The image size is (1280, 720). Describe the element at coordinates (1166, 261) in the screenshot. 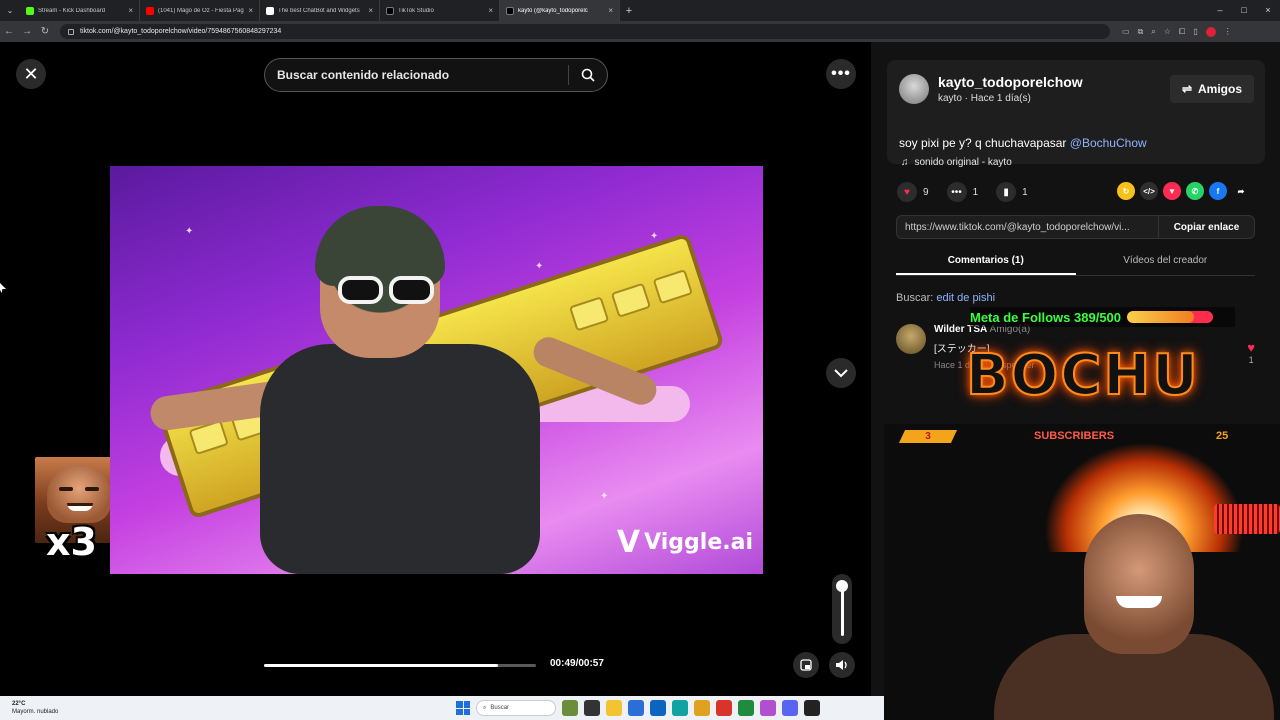

I see `tab-creator-videos: Vídeos del creador` at that location.